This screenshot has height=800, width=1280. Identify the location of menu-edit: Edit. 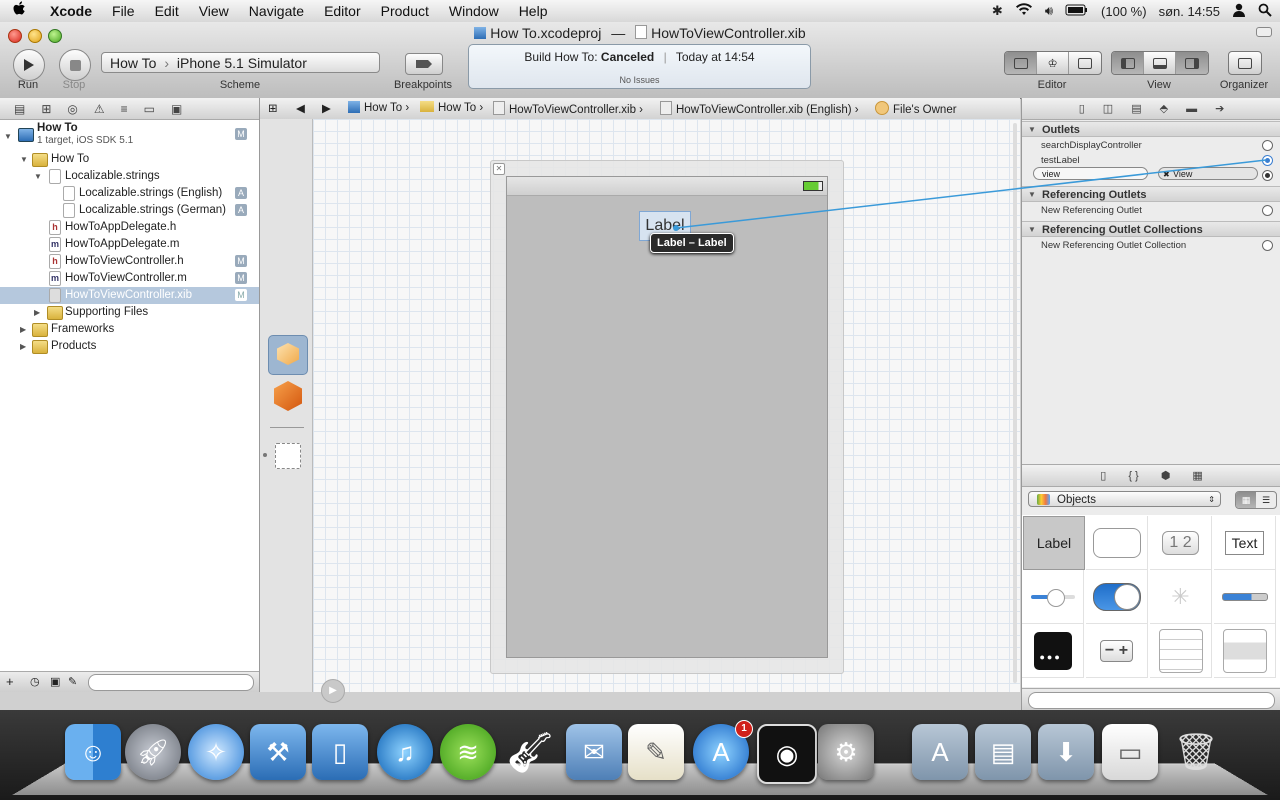
(167, 11).